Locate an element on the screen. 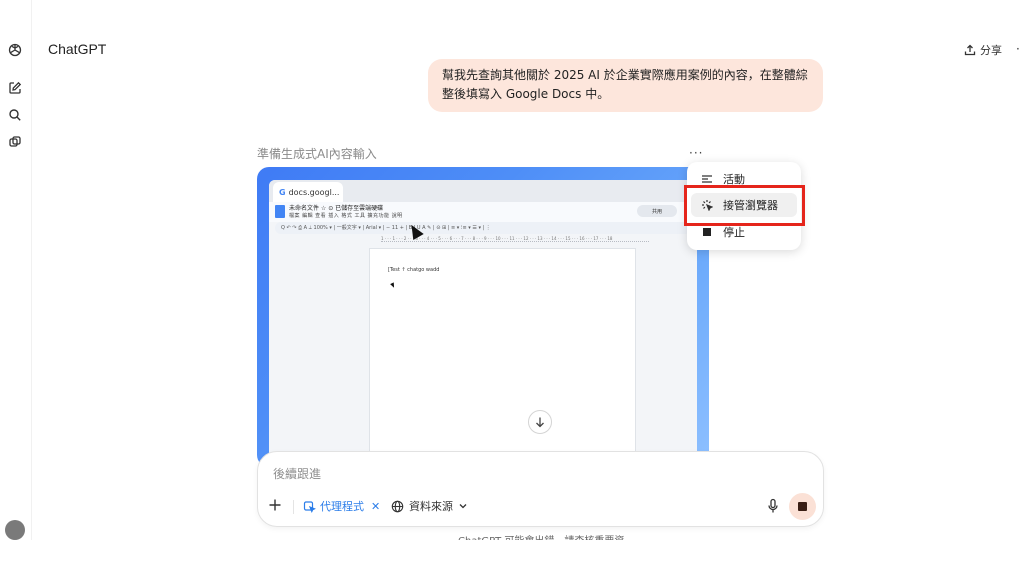  globe-icon is located at coordinates (397, 506).